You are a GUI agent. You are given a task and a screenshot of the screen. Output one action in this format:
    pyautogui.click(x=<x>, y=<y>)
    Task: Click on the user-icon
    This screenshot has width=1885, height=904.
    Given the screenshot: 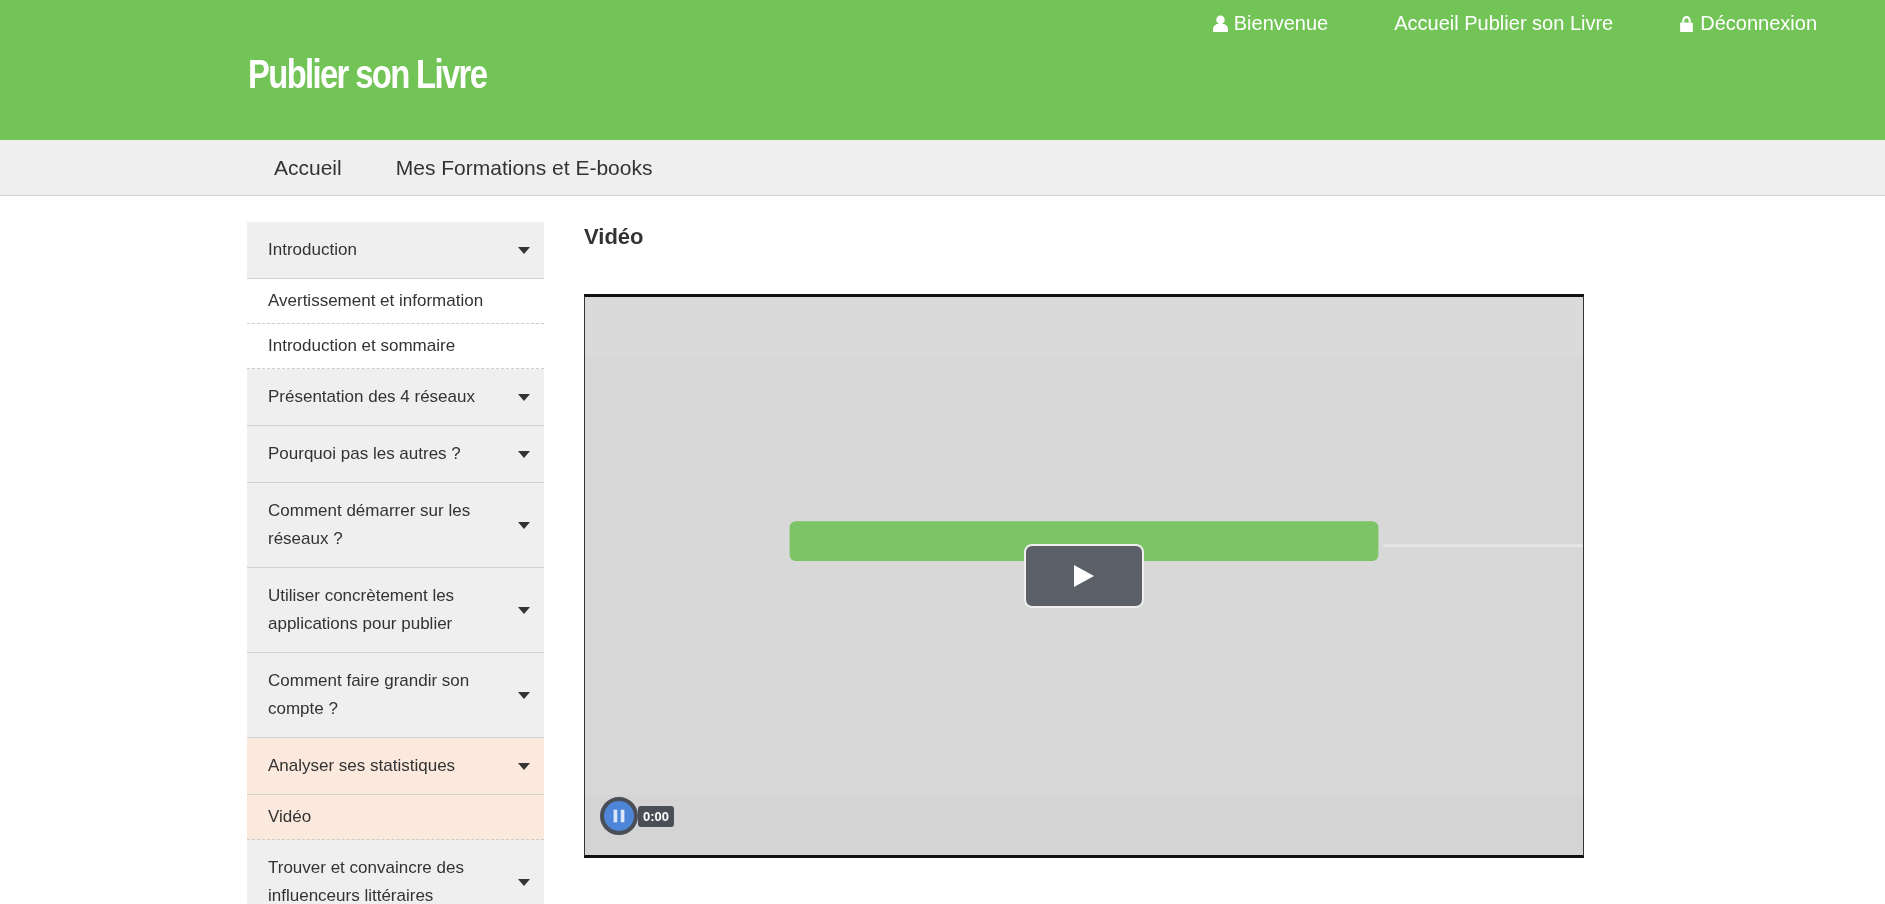 What is the action you would take?
    pyautogui.click(x=1220, y=23)
    